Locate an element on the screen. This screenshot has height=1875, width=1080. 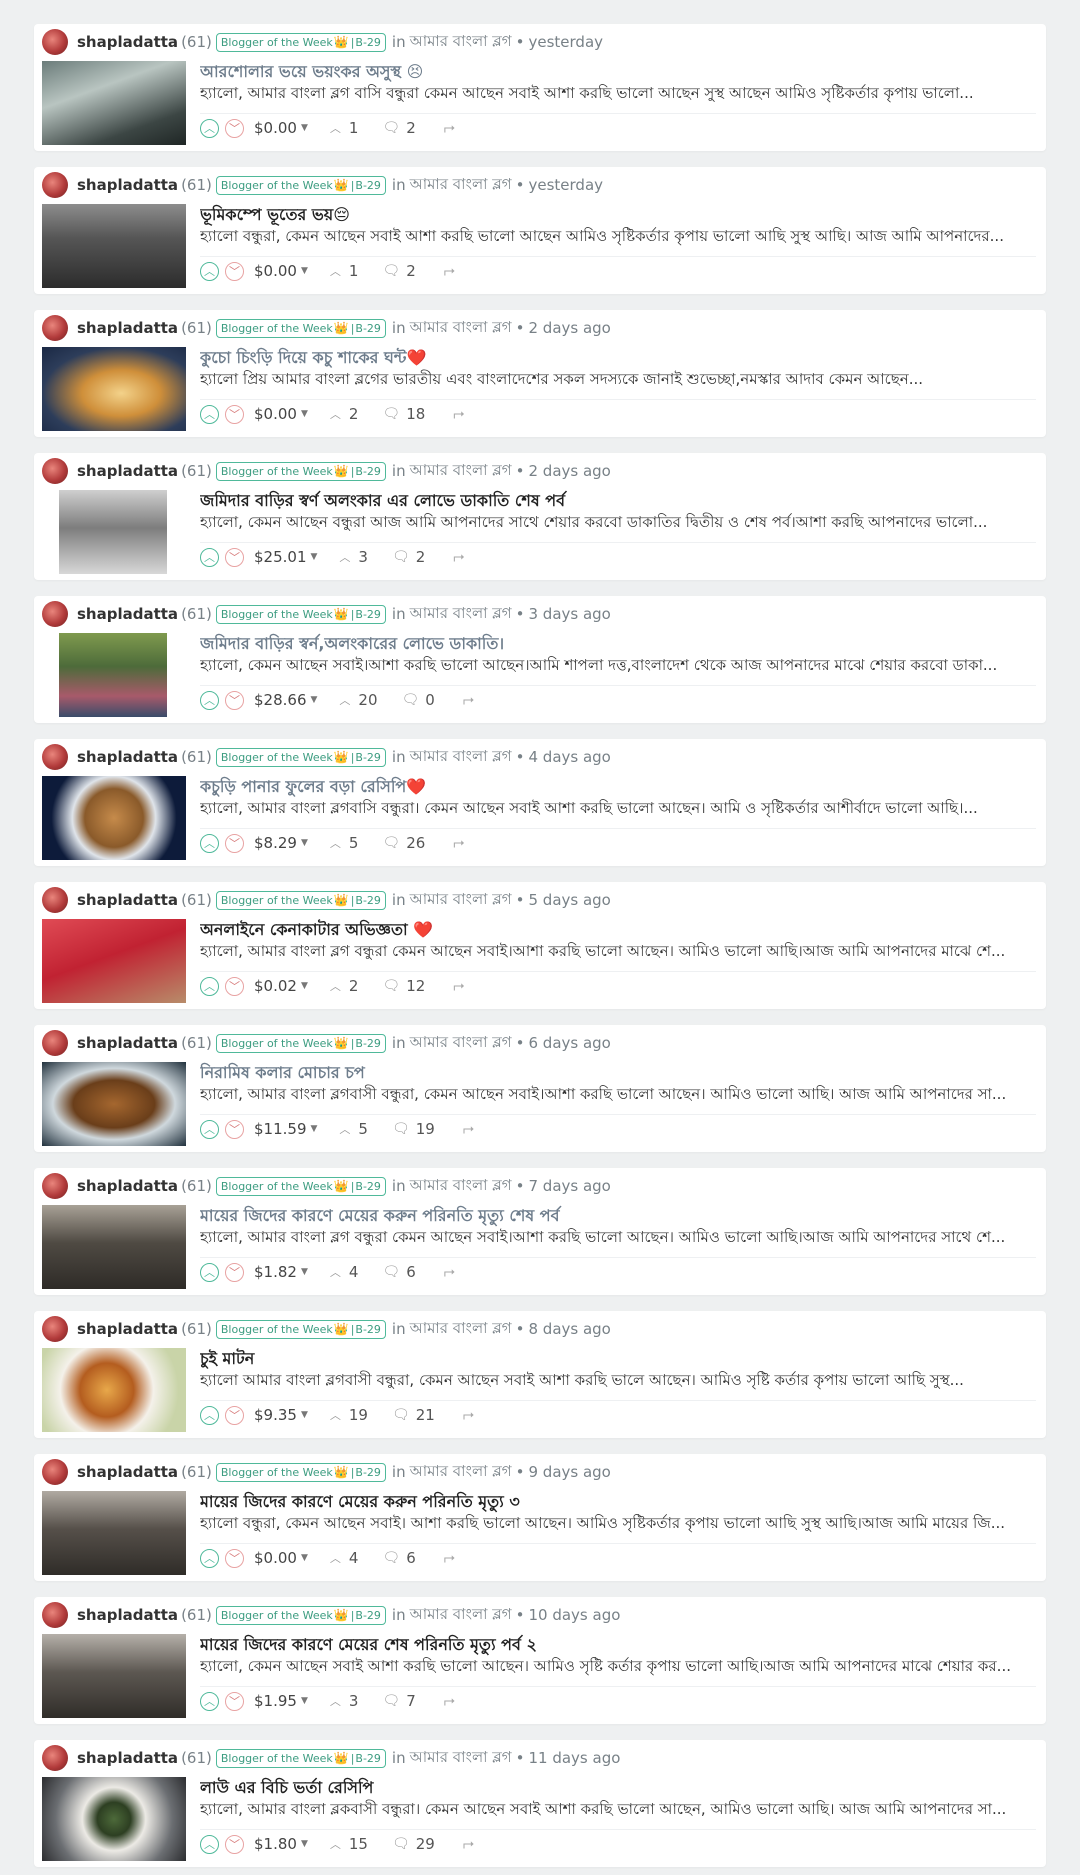
comment-count: 18 is located at coordinates (415, 414).